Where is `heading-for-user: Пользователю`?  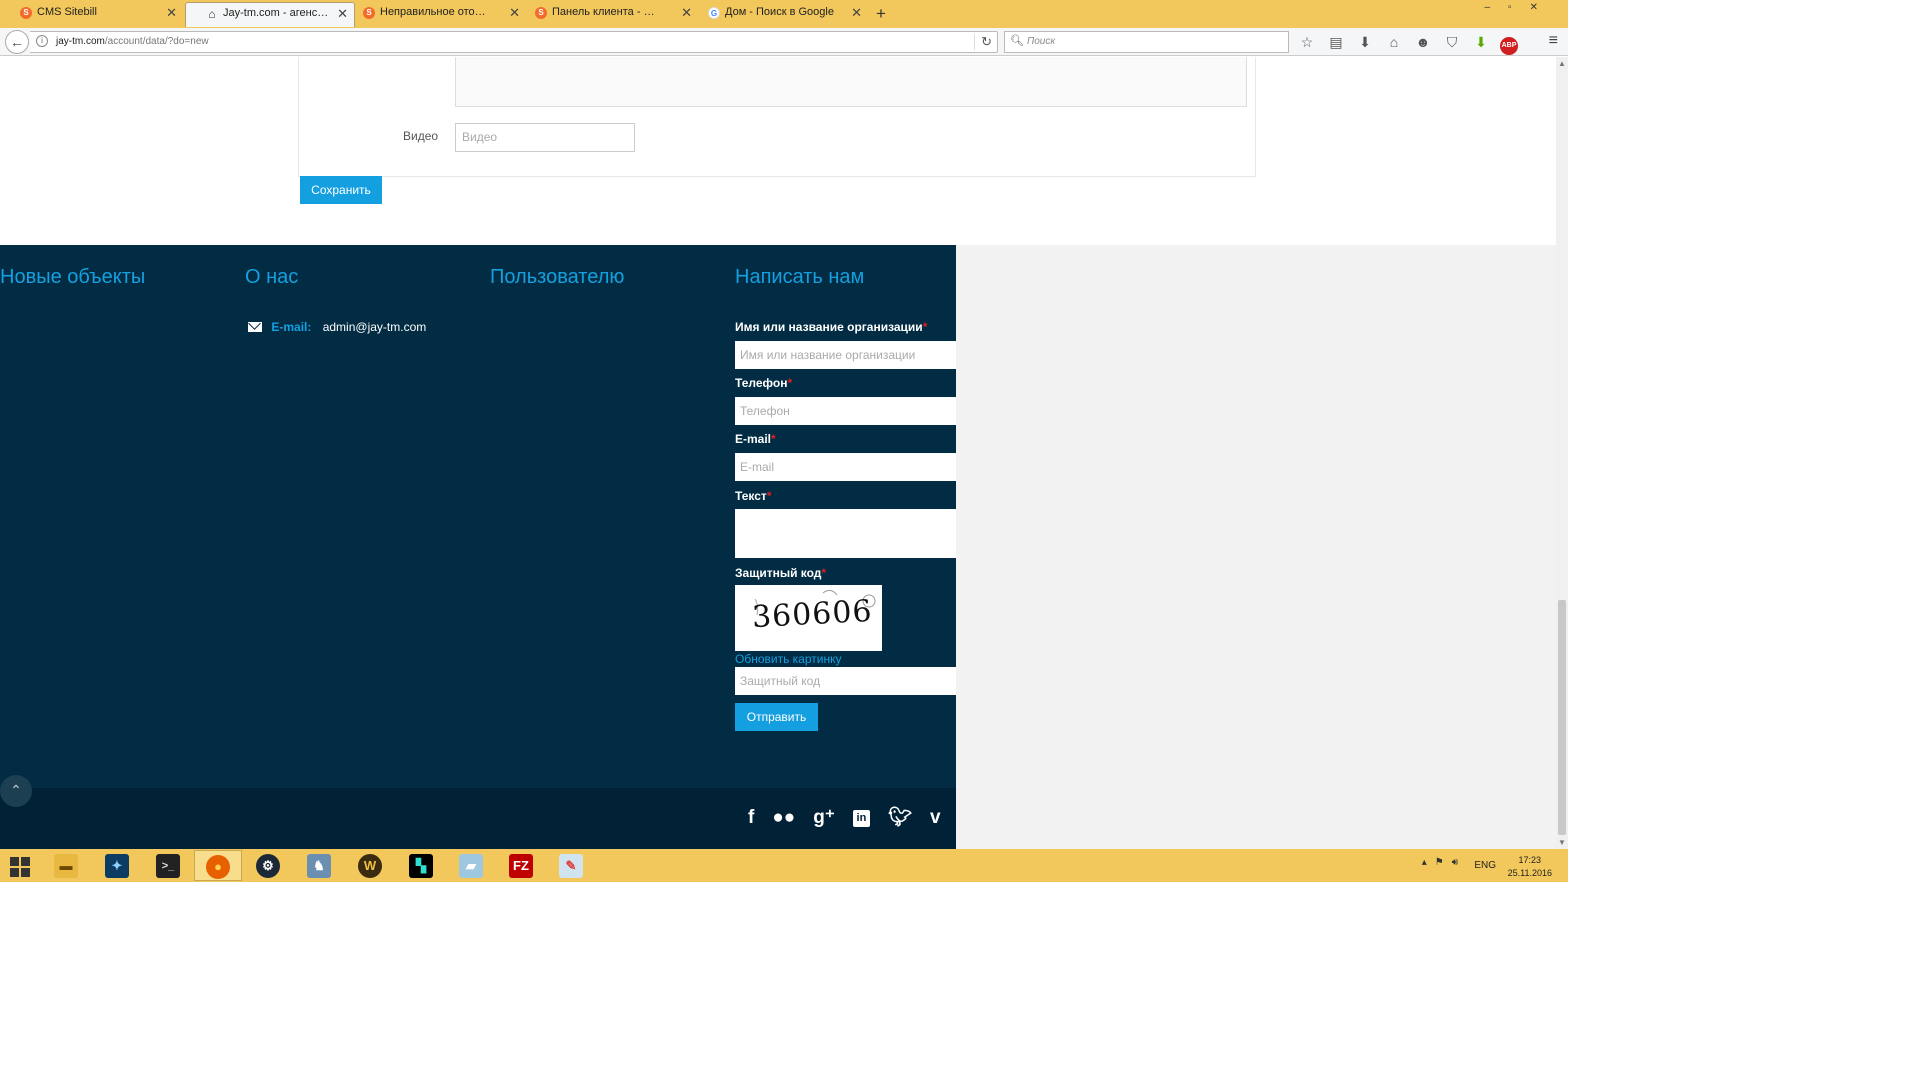 heading-for-user: Пользователю is located at coordinates (557, 277).